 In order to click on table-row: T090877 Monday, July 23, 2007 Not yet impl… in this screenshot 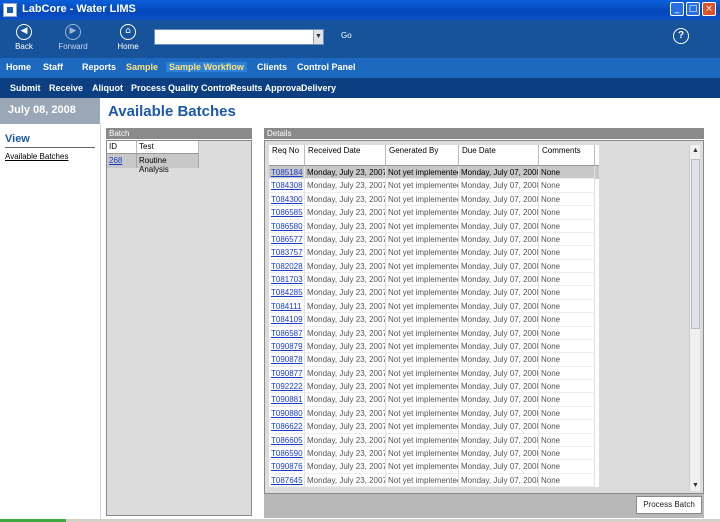, I will do `click(434, 373)`.